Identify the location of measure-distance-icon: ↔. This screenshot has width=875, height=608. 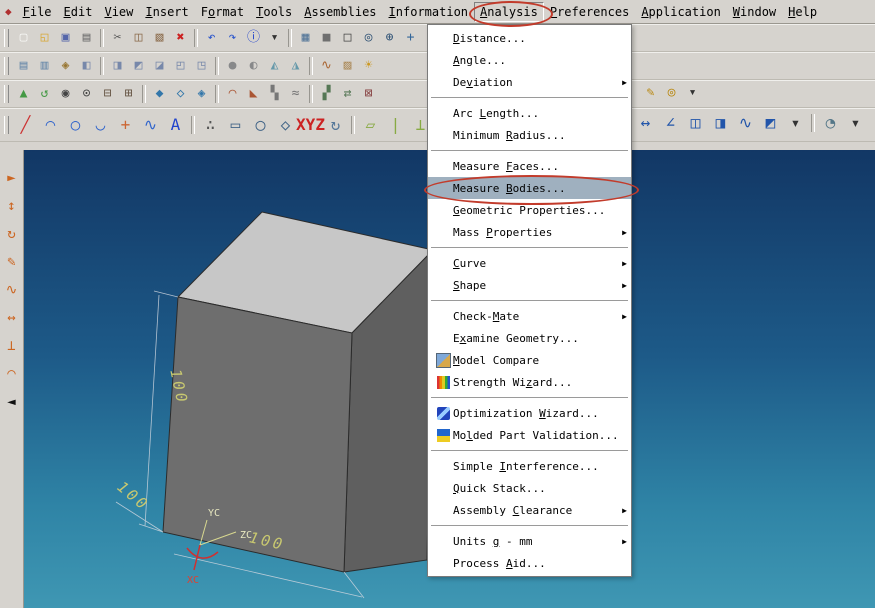
(645, 122).